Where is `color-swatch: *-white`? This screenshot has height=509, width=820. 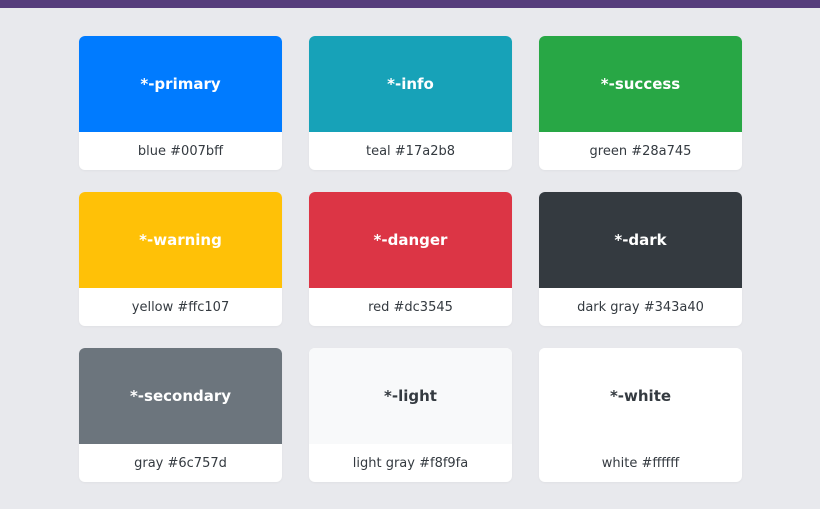
color-swatch: *-white is located at coordinates (640, 396).